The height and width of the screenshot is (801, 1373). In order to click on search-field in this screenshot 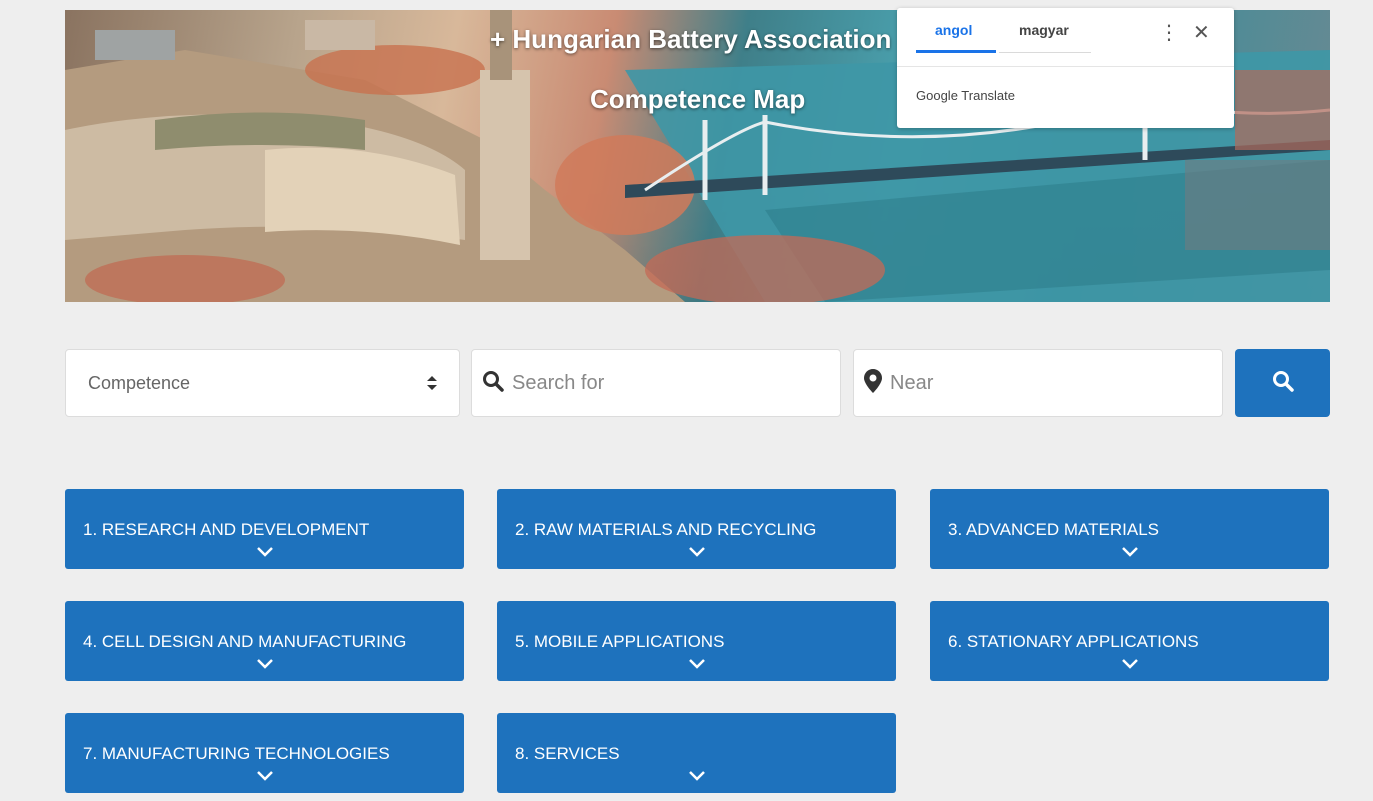, I will do `click(656, 383)`.